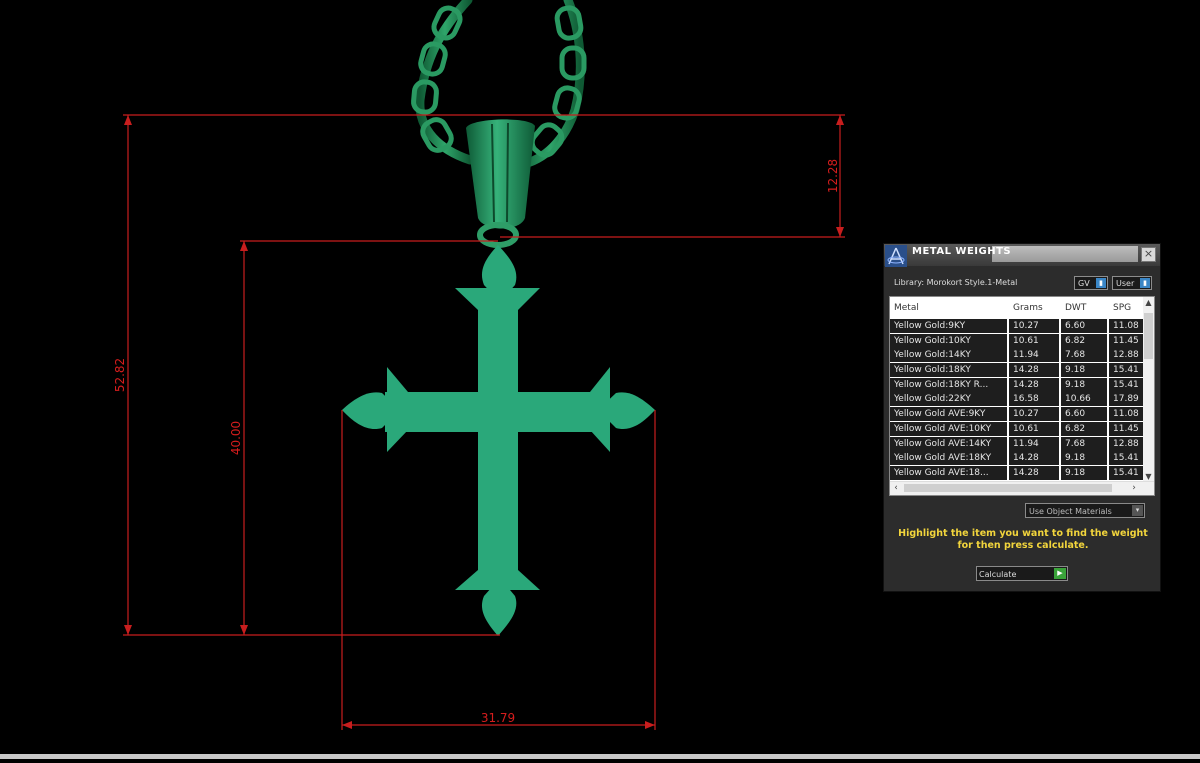 This screenshot has width=1200, height=763. What do you see at coordinates (1084, 399) in the screenshot?
I see `cell-dwt: 10.66` at bounding box center [1084, 399].